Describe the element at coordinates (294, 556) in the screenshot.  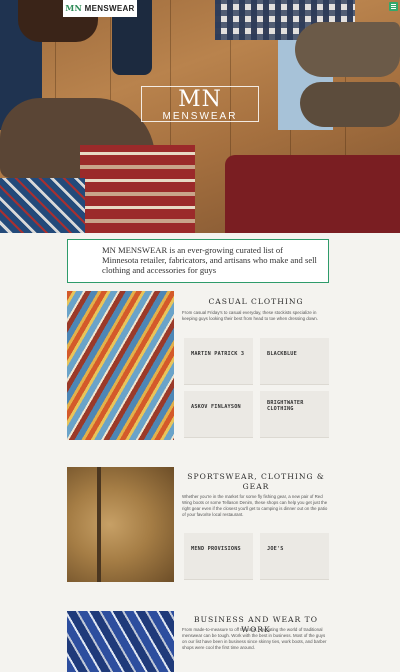
I see `store-tile: JOE'S` at that location.